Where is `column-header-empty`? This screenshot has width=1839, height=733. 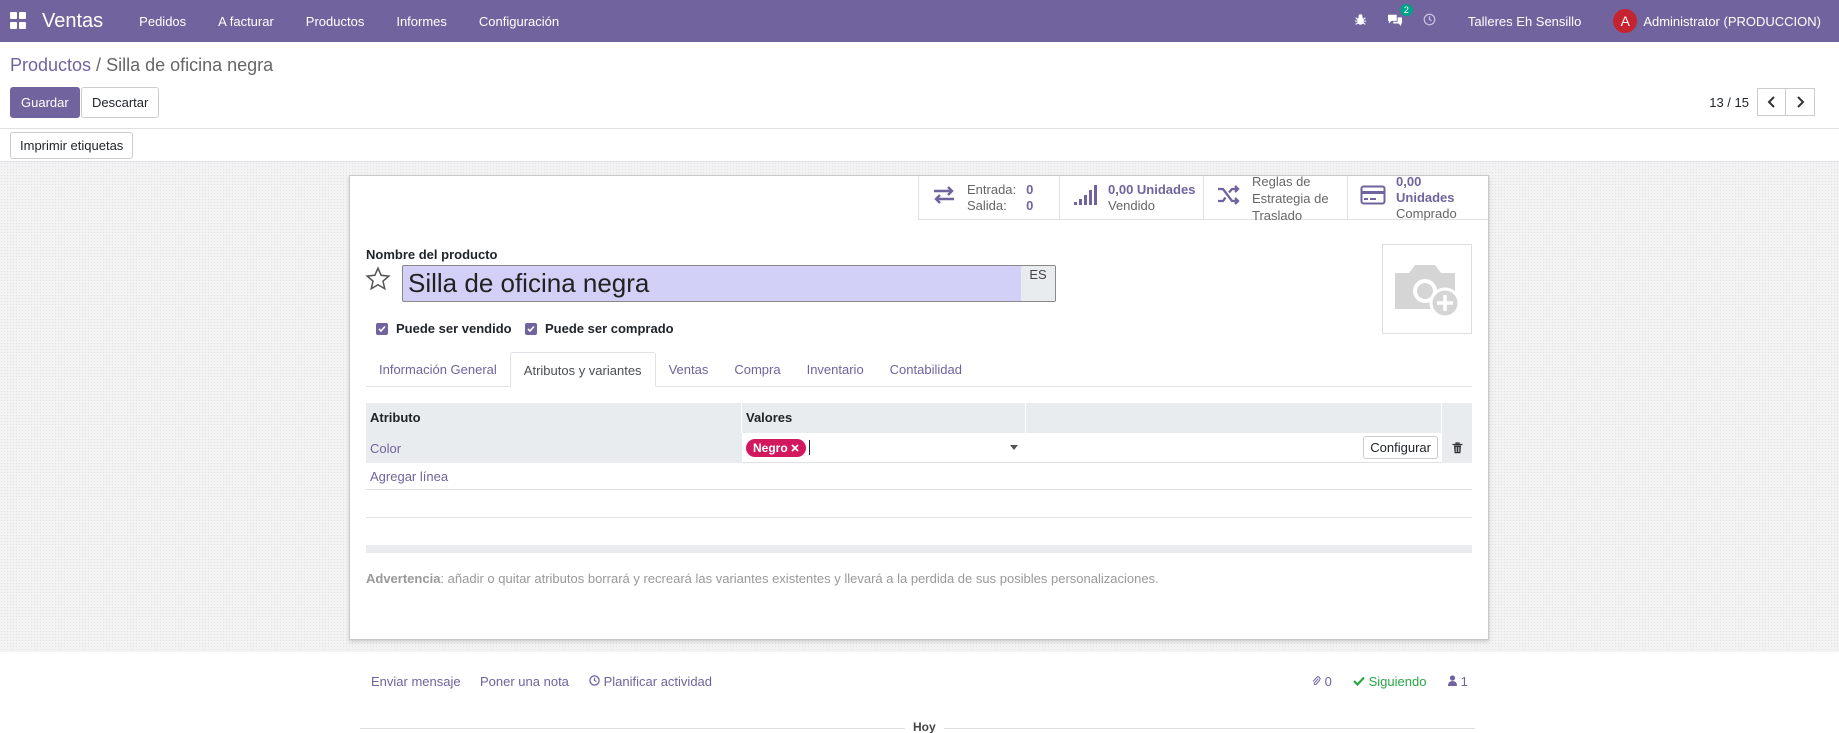 column-header-empty is located at coordinates (1234, 418).